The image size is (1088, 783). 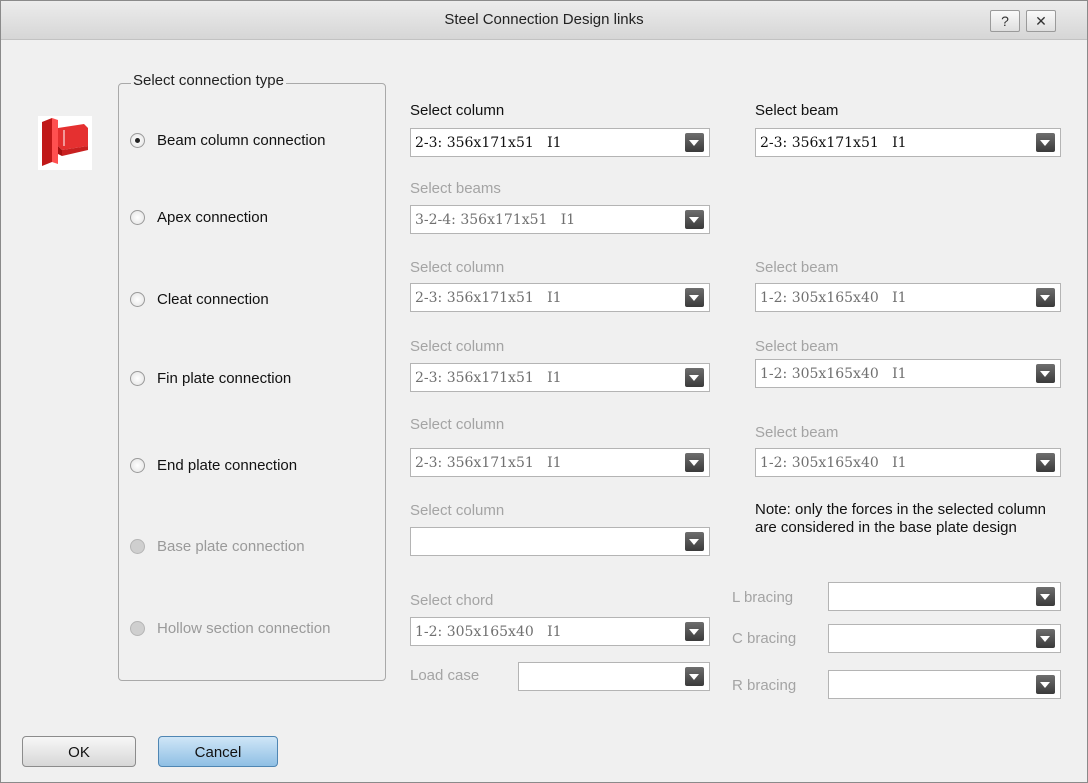 What do you see at coordinates (231, 546) in the screenshot?
I see `radio-label: Base plate connection` at bounding box center [231, 546].